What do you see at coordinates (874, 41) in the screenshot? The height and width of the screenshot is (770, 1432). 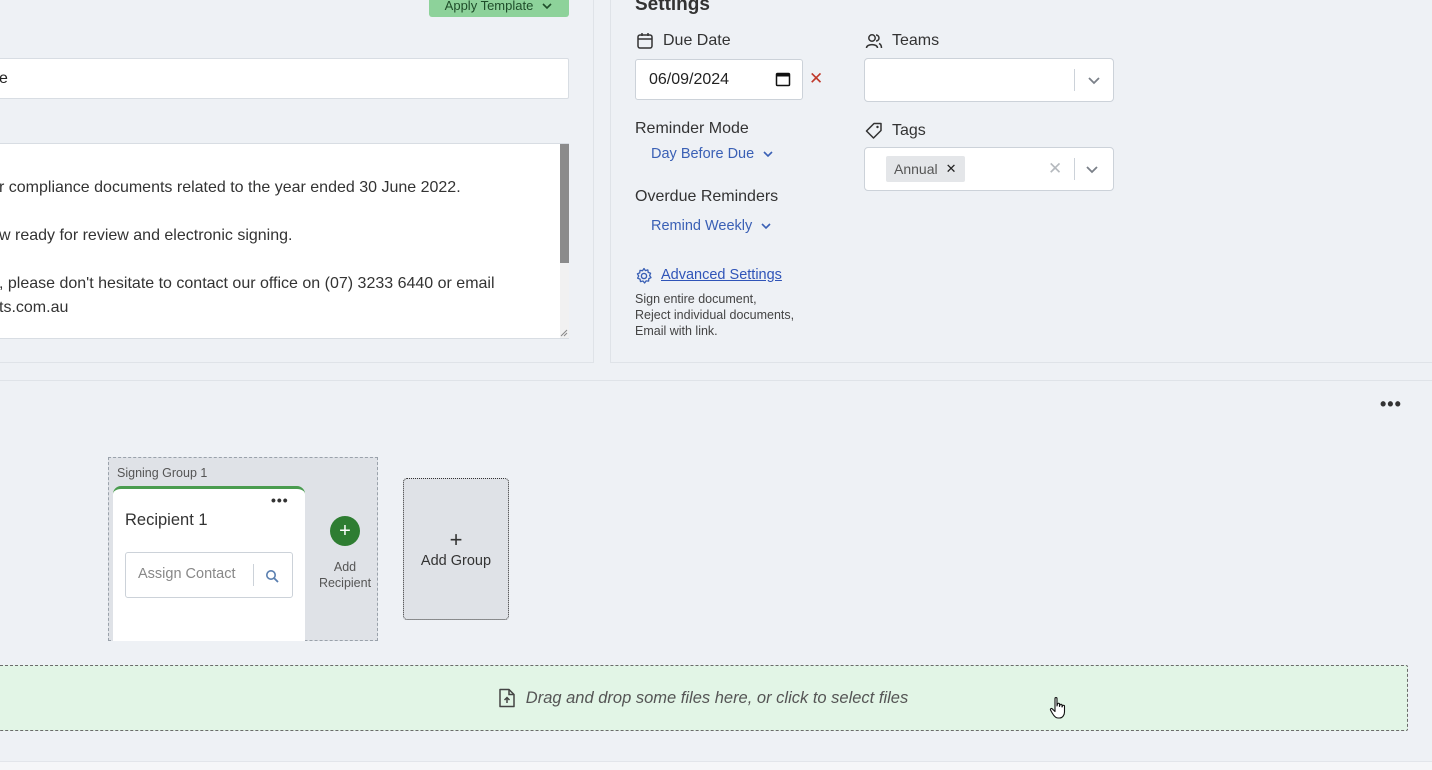 I see `team-icon` at bounding box center [874, 41].